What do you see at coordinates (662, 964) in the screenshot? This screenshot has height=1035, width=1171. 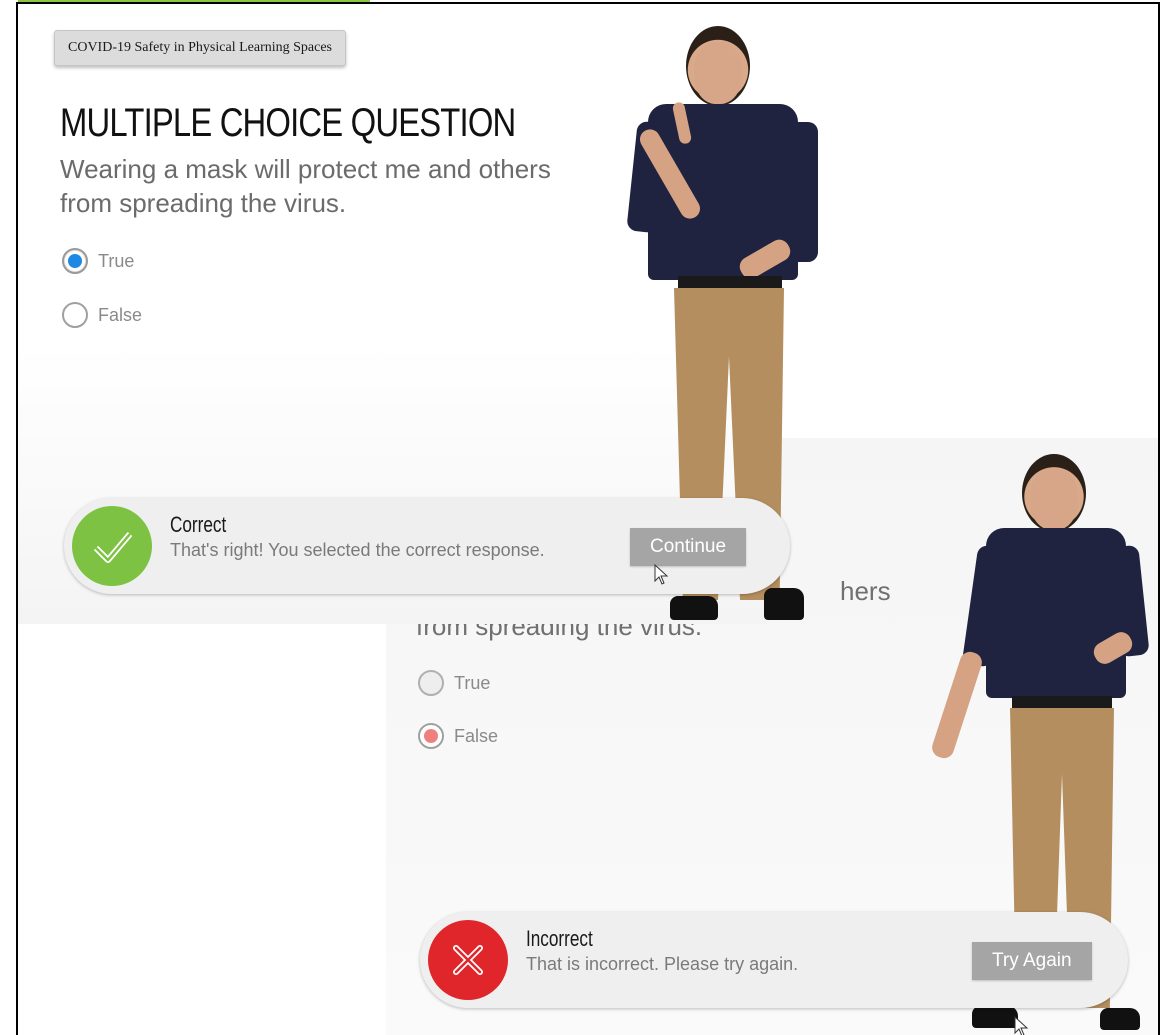 I see `incorrect-message: That is incorrect. Please try again.` at bounding box center [662, 964].